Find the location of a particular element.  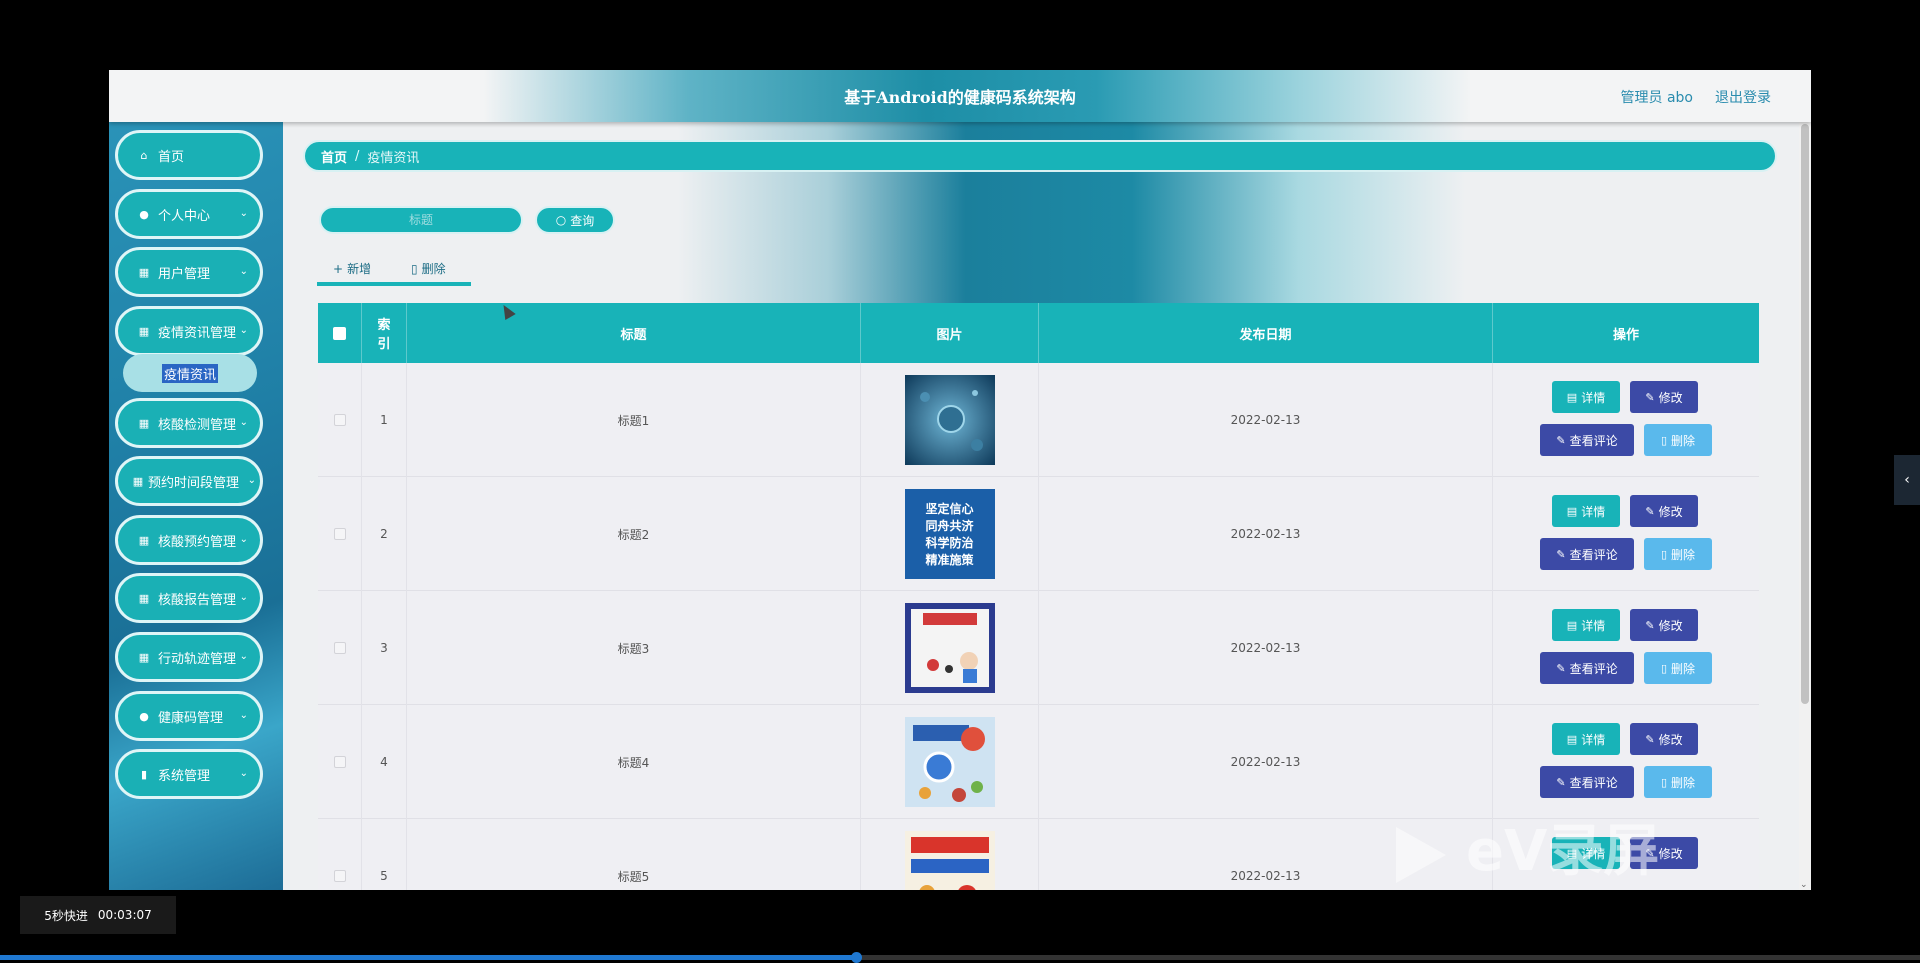

select-all-checkbox is located at coordinates (339, 333).